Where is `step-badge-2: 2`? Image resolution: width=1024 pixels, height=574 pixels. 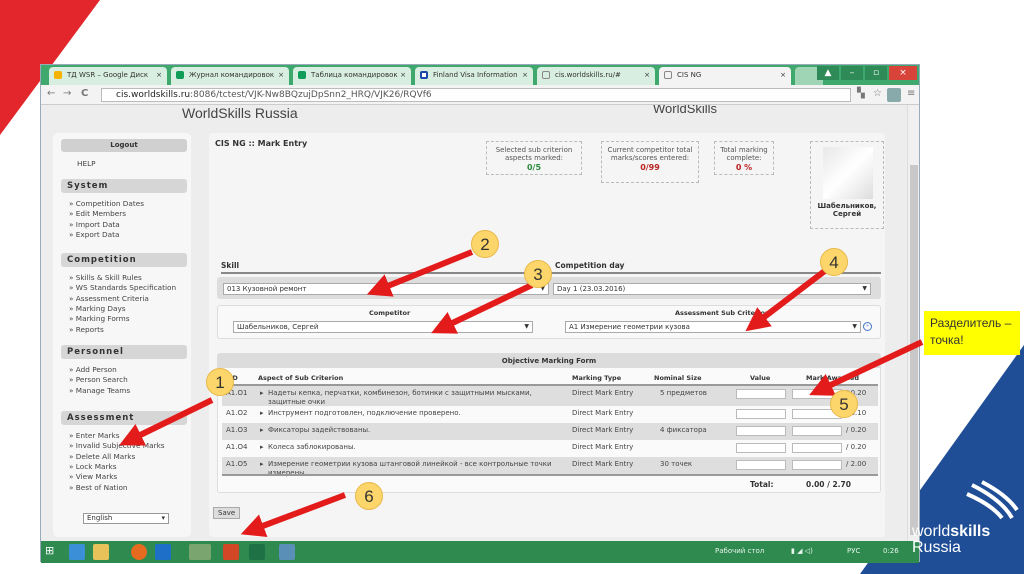
step-badge-2: 2 is located at coordinates (485, 244).